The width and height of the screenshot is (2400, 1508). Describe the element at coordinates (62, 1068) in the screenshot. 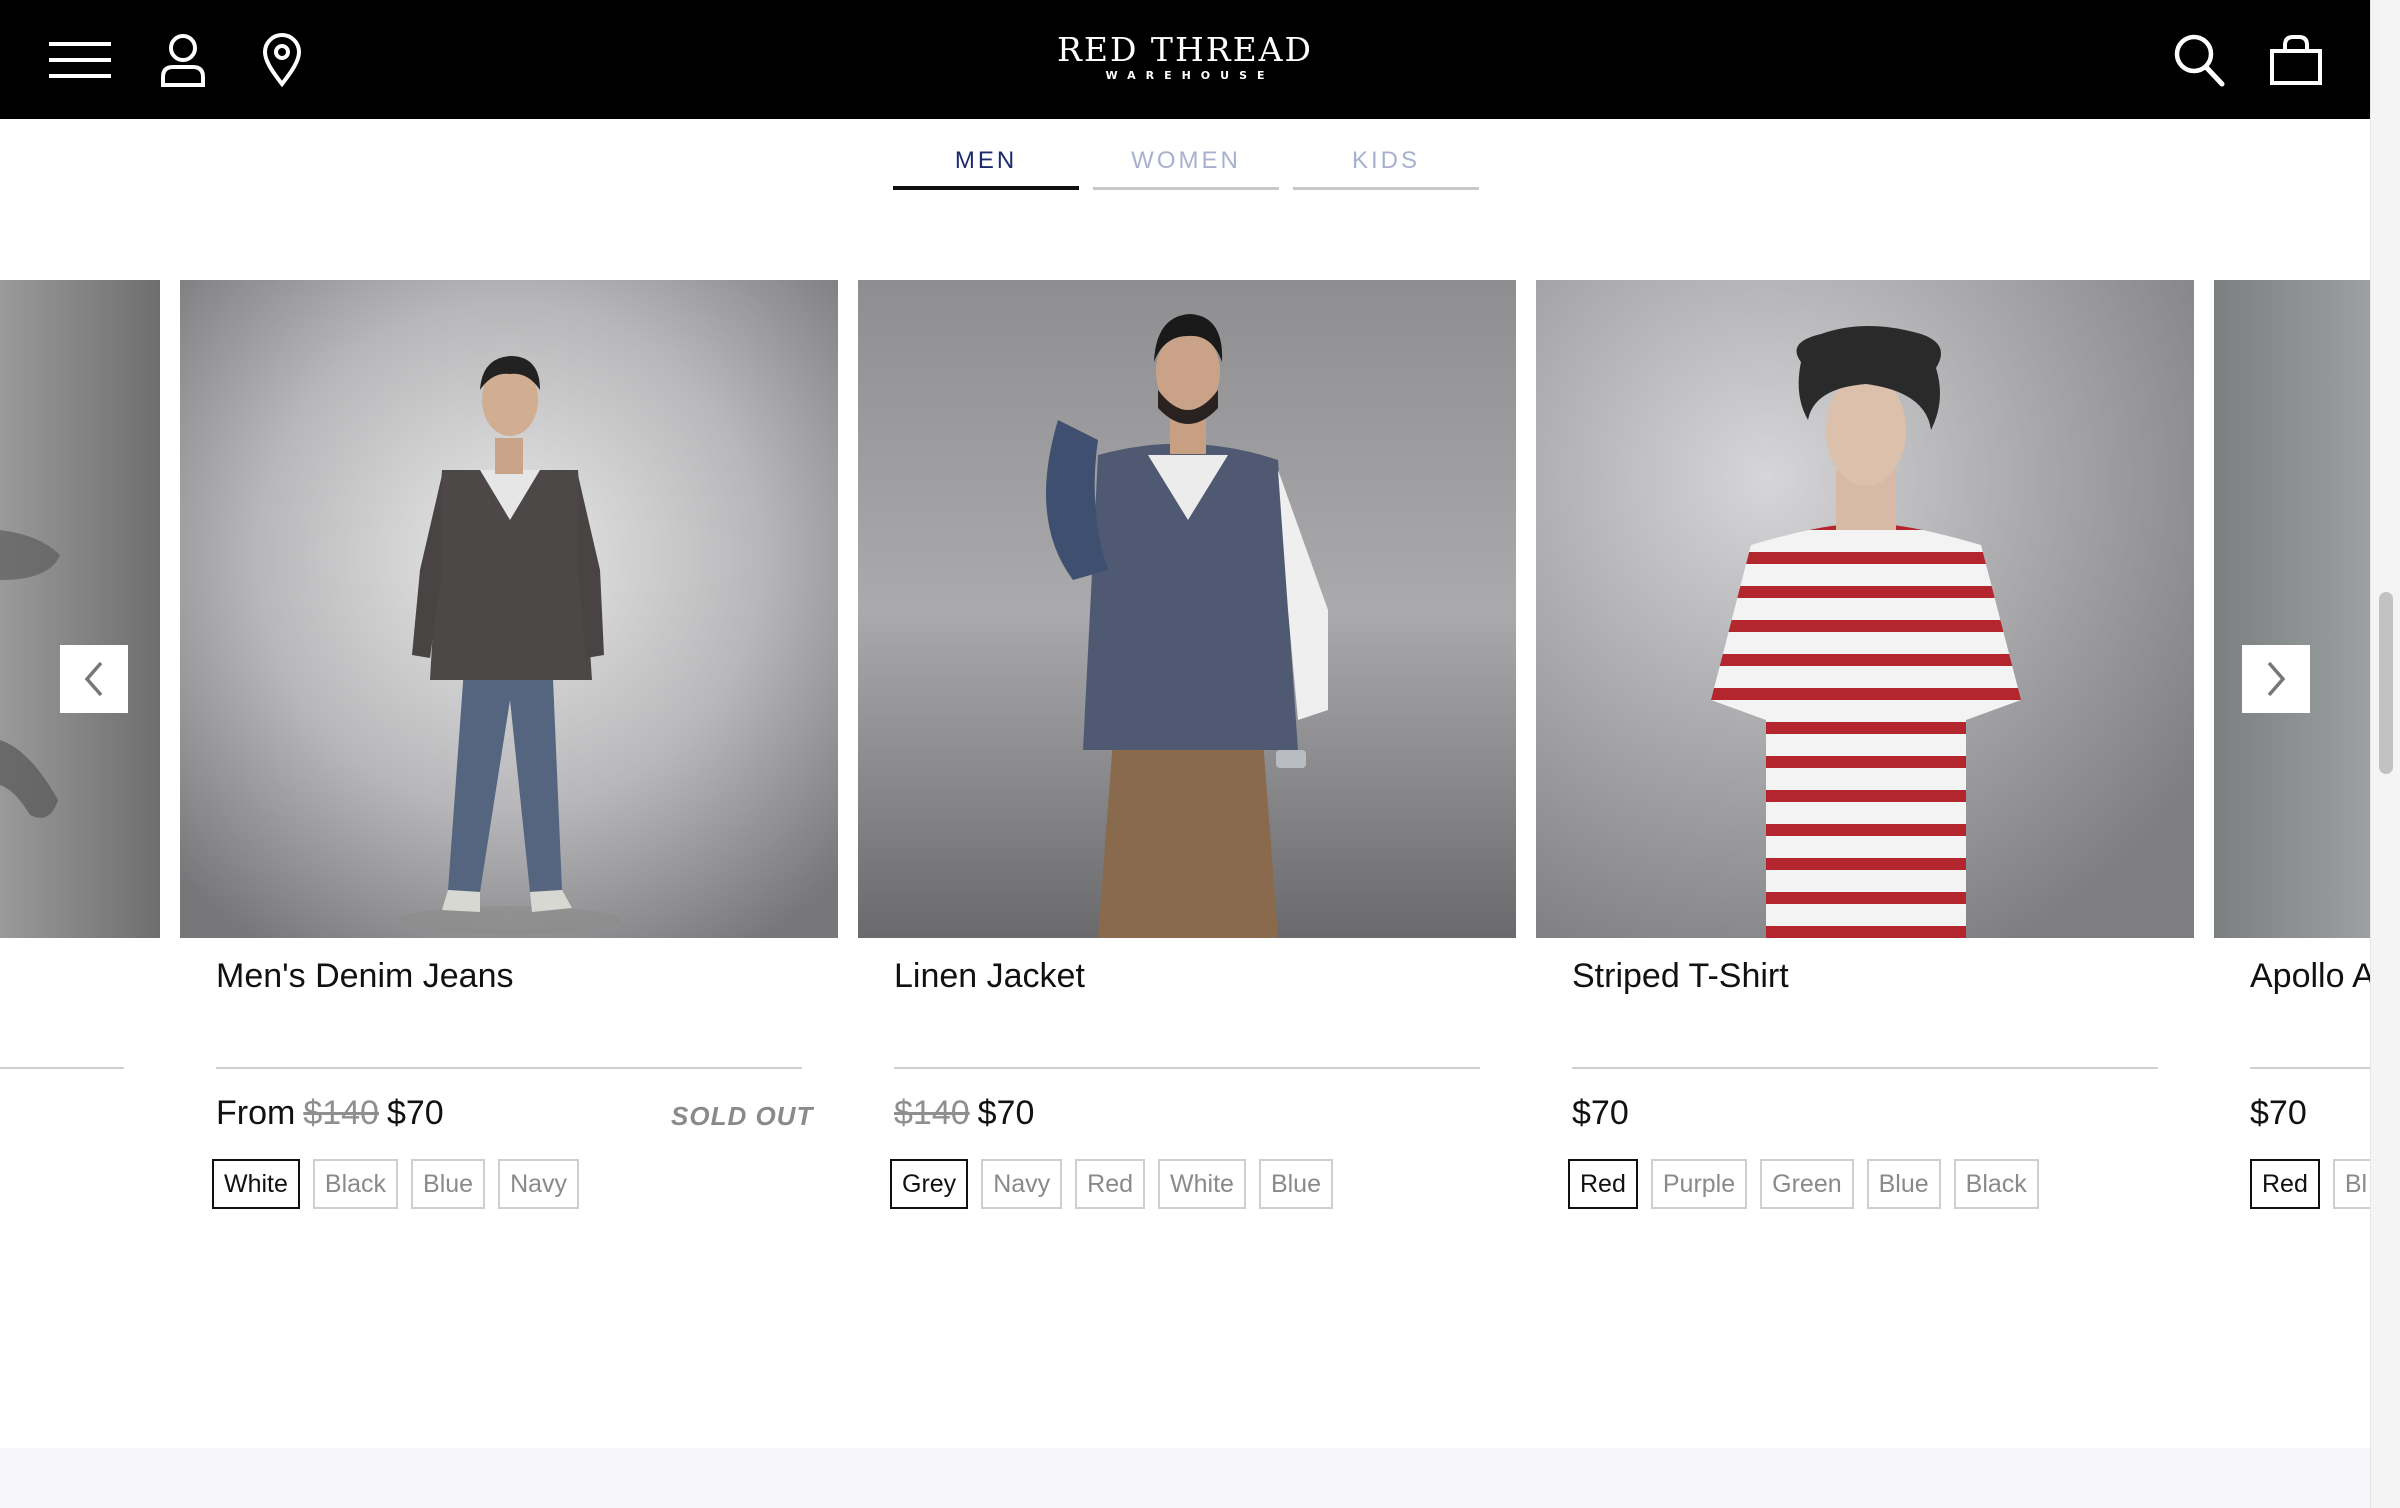

I see `card-divider-previous` at that location.